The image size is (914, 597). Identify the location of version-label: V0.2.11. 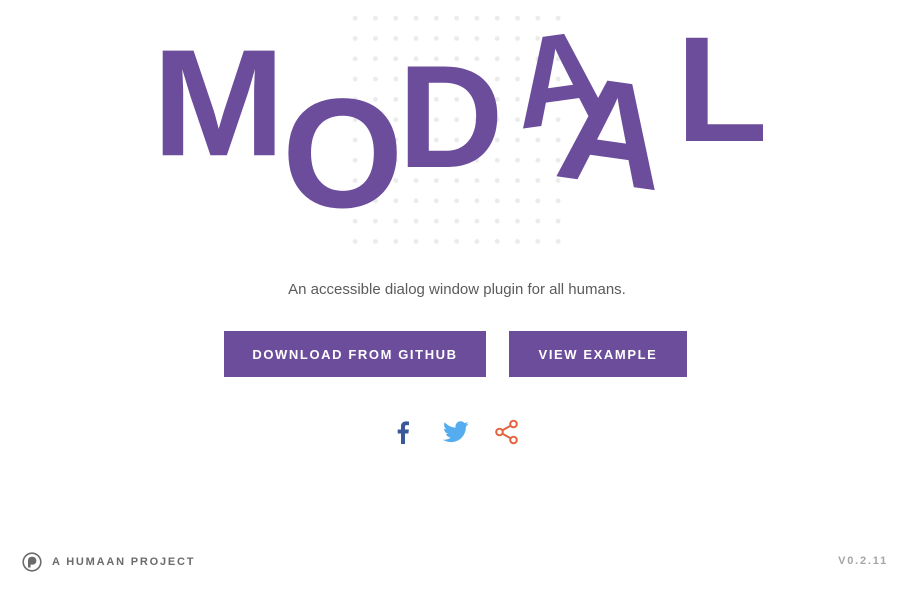
(863, 561).